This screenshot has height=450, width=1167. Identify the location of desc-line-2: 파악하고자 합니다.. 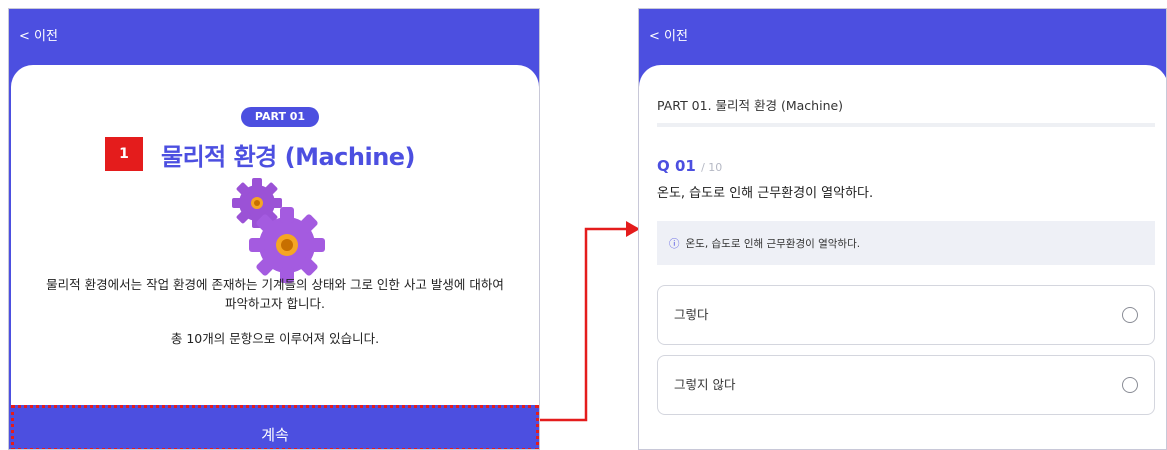
(275, 303).